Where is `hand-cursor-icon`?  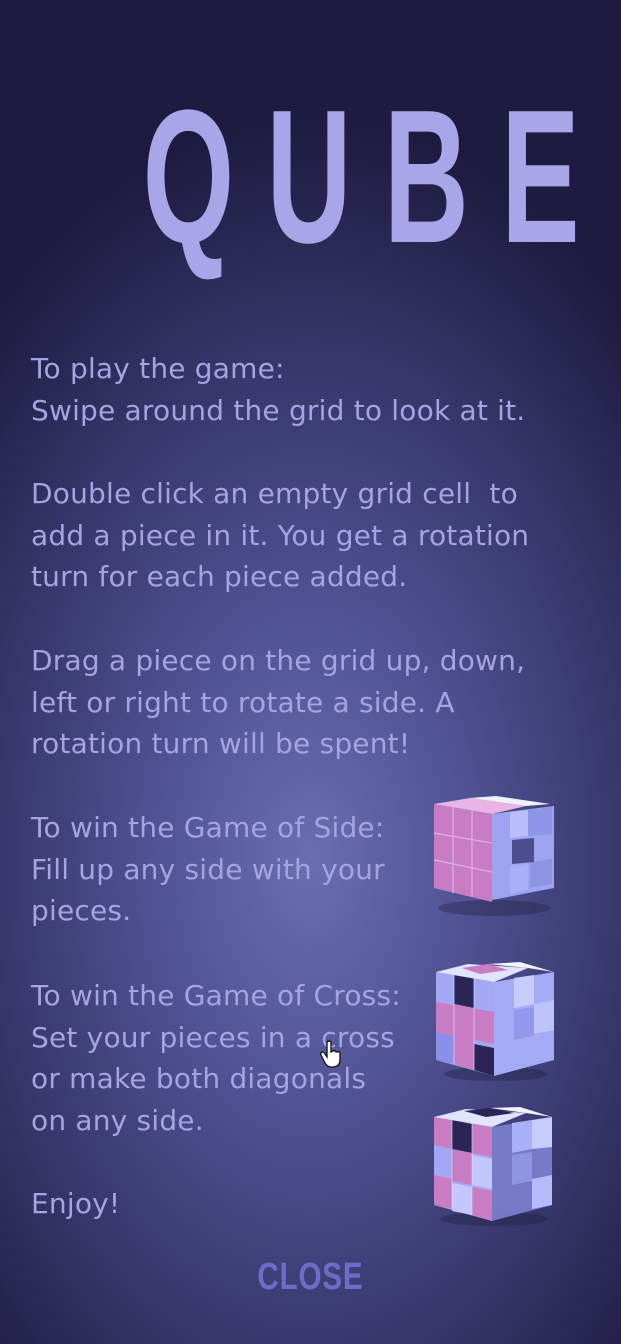 hand-cursor-icon is located at coordinates (330, 1054).